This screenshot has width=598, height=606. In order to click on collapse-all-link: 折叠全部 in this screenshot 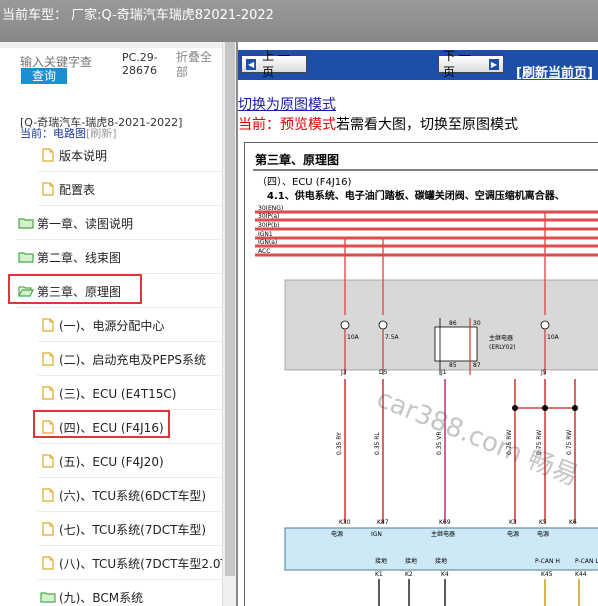, I will do `click(196, 65)`.